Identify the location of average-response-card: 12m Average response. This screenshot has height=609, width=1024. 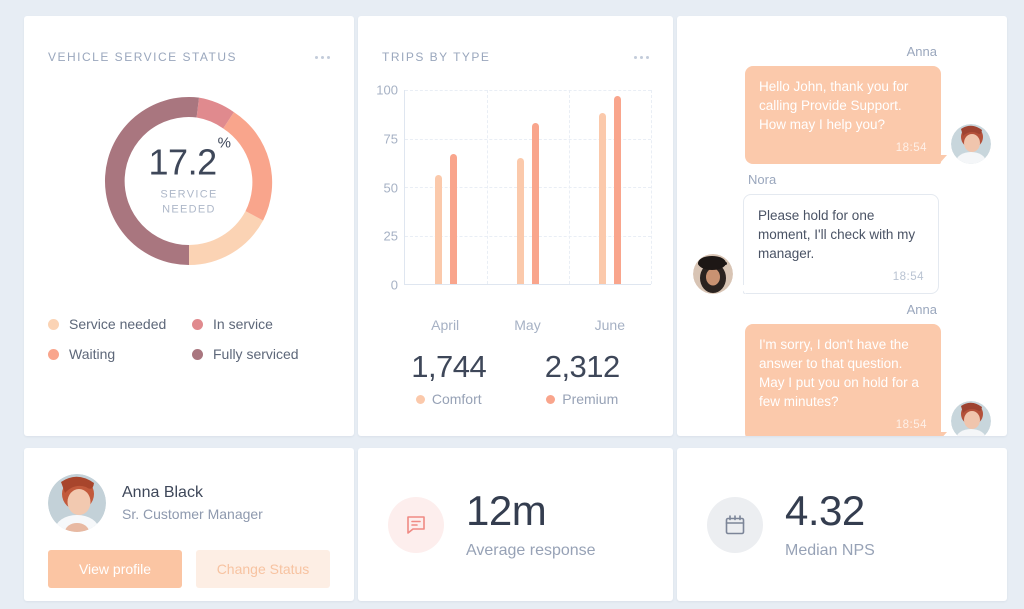
(515, 524).